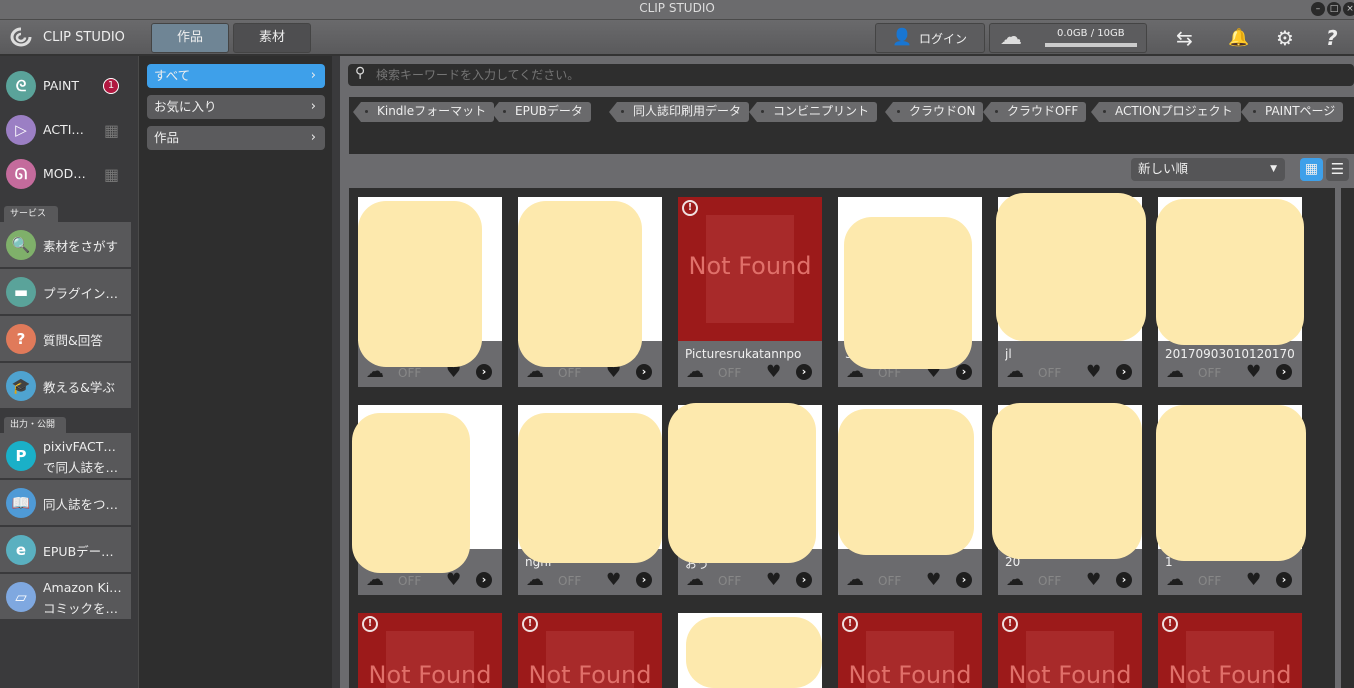 The image size is (1354, 688). What do you see at coordinates (1067, 499) in the screenshot?
I see `work-card: 20 ☁ OFF ♥ ›` at bounding box center [1067, 499].